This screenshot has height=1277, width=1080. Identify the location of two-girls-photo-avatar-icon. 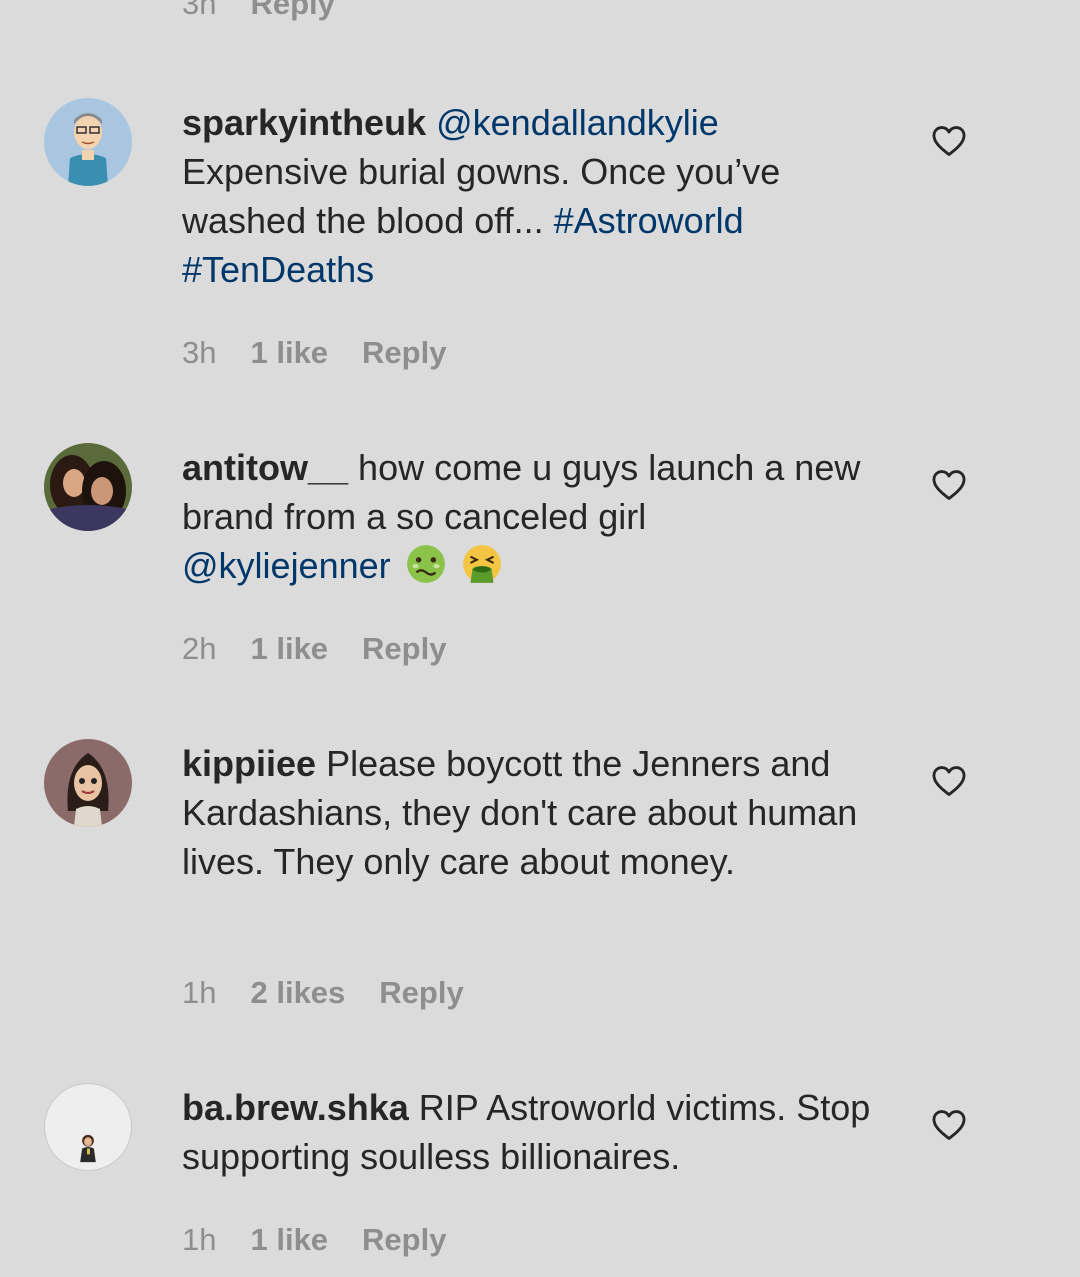
(88, 487).